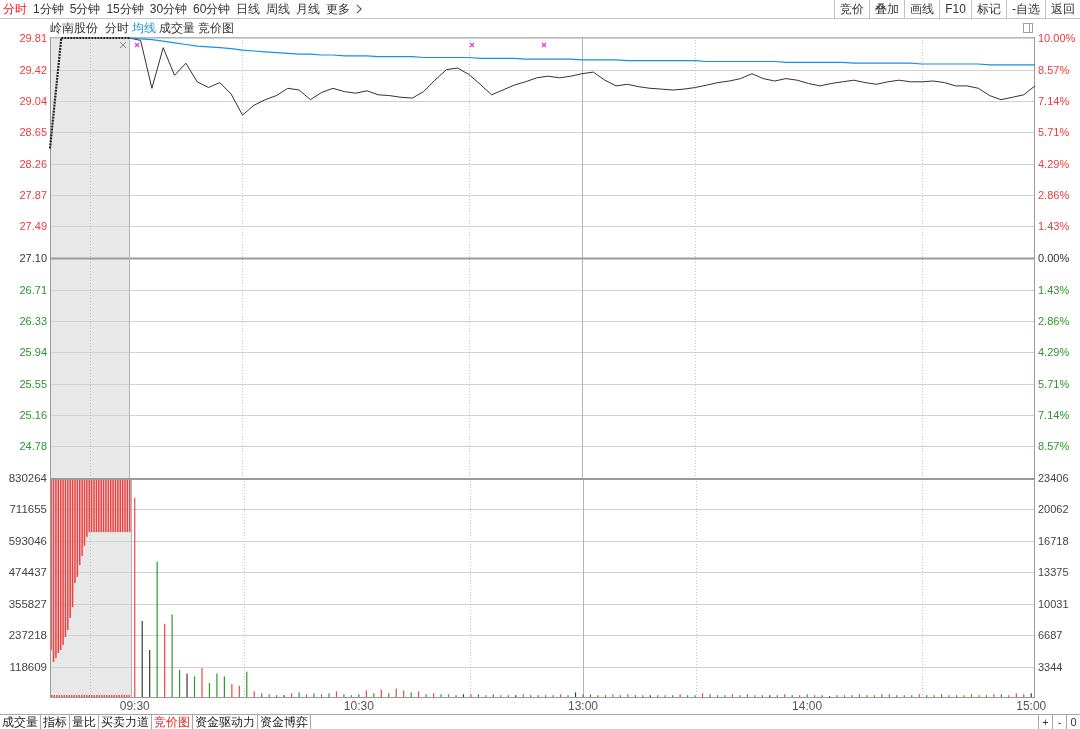 This screenshot has width=1080, height=729. Describe the element at coordinates (33, 320) in the screenshot. I see `price-axis-label: 26.33` at that location.